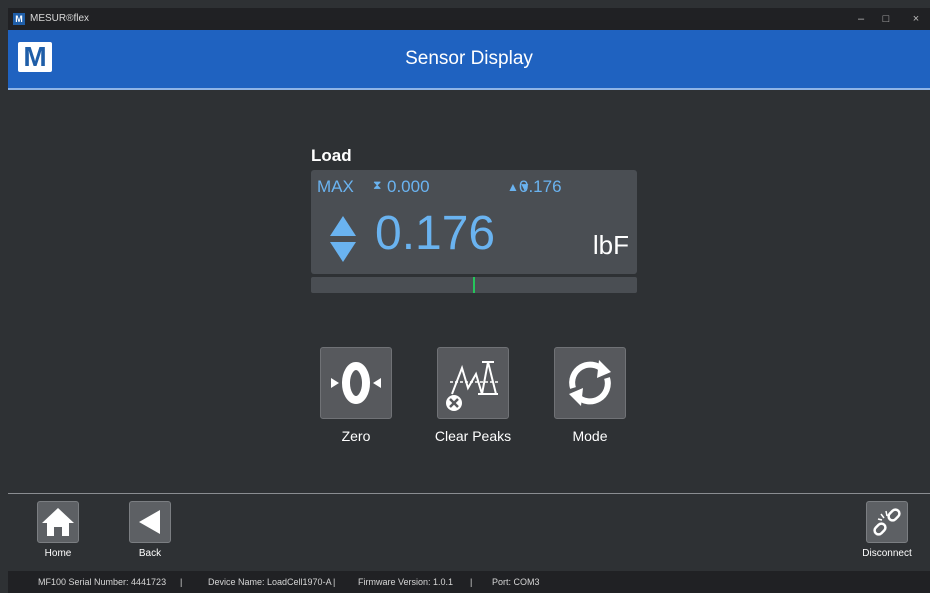  I want to click on refresh-icon, so click(590, 383).